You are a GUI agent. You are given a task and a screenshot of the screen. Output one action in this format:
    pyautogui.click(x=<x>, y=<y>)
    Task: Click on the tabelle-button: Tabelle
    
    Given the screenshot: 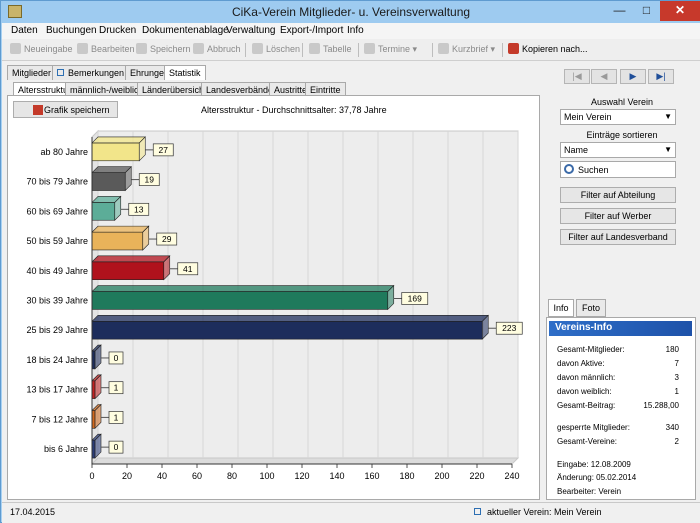 What is the action you would take?
    pyautogui.click(x=330, y=48)
    